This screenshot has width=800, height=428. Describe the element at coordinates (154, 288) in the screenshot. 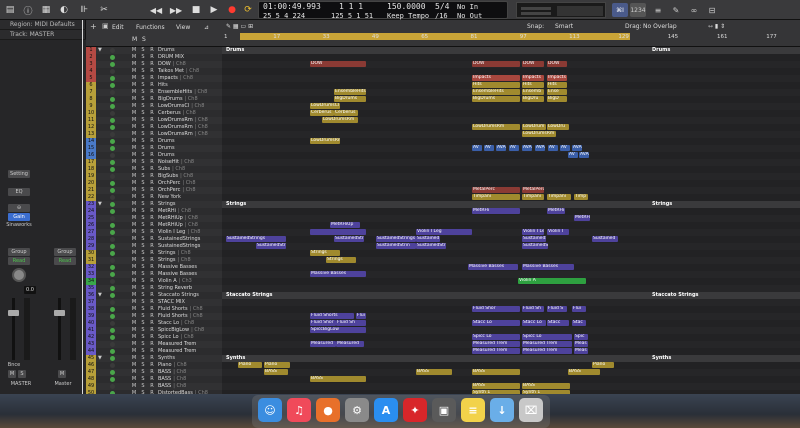

I see `track-header-row: 35 M S R String Reverb` at that location.